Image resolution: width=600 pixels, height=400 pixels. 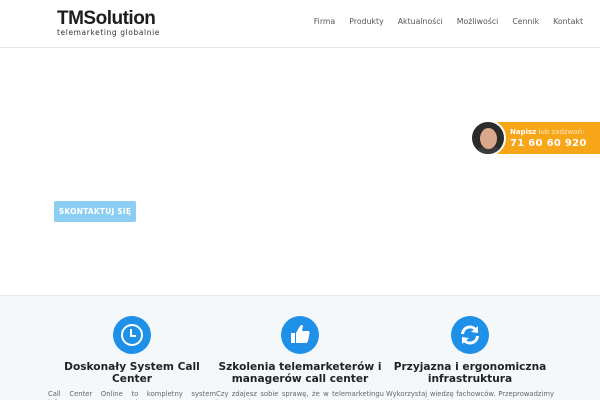 I want to click on logo-title: TMSolution, so click(x=106, y=18).